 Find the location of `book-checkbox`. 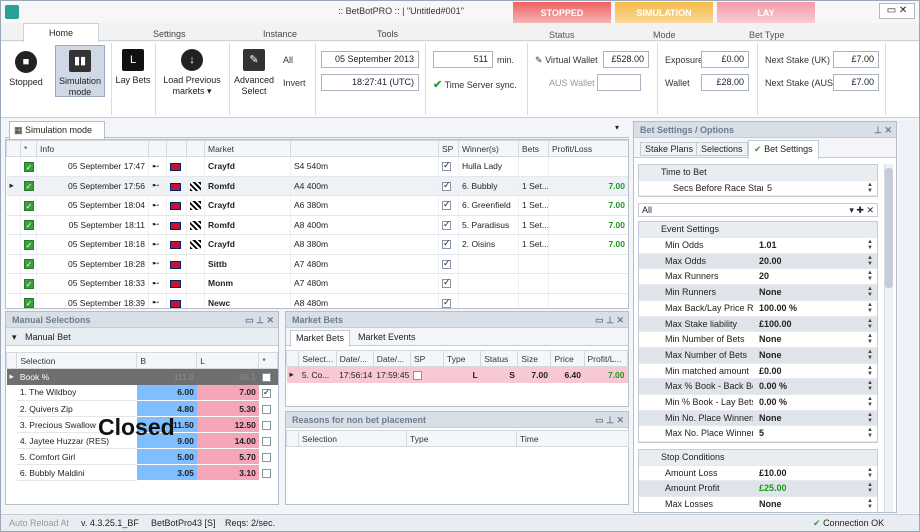

book-checkbox is located at coordinates (268, 377).